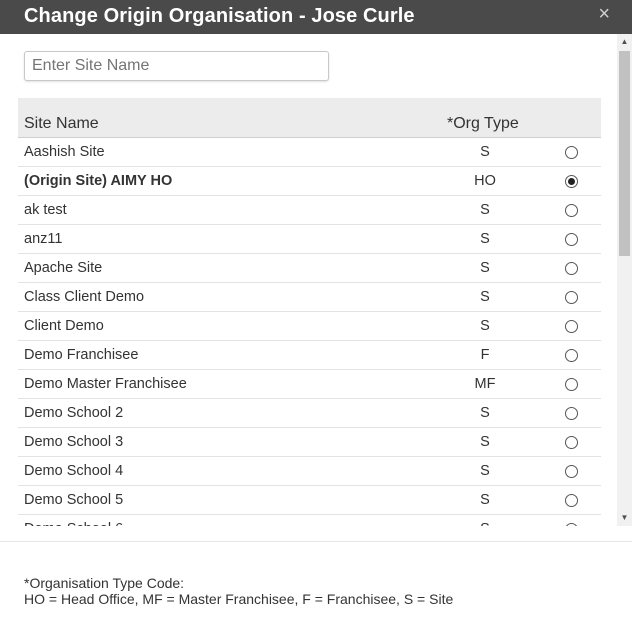 The width and height of the screenshot is (632, 623). Describe the element at coordinates (483, 123) in the screenshot. I see `column-header-org-type: *Org Type` at that location.